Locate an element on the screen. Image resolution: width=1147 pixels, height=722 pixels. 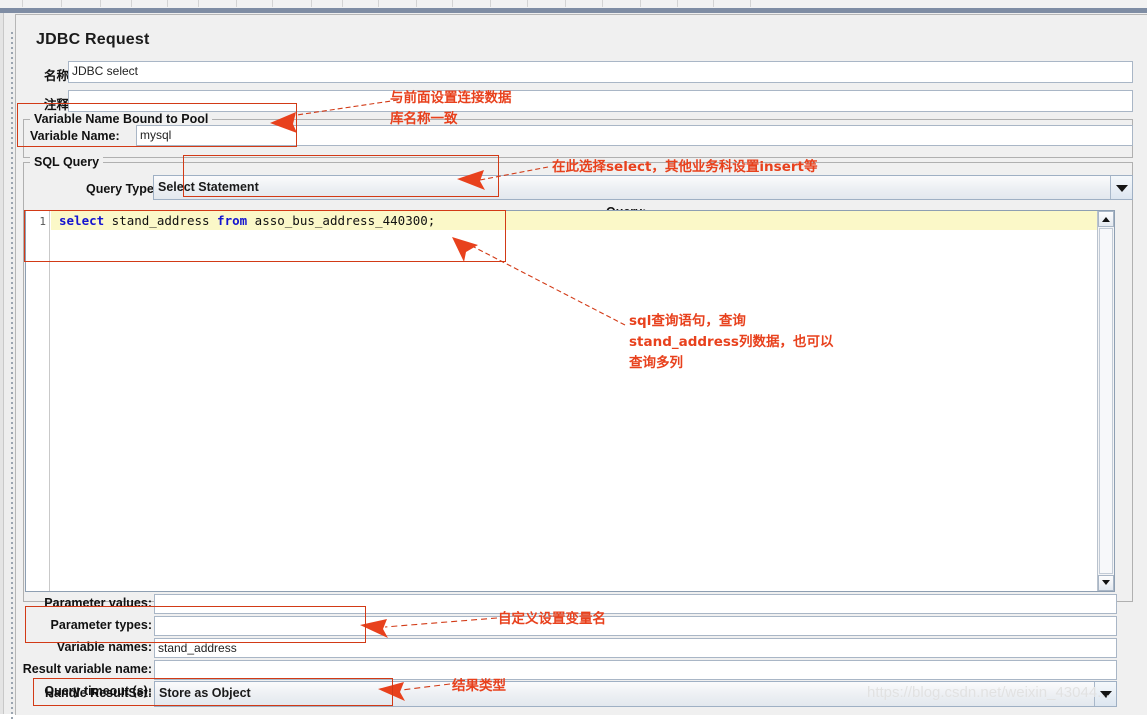
field-label-2: Variable names: is located at coordinates (104, 647).